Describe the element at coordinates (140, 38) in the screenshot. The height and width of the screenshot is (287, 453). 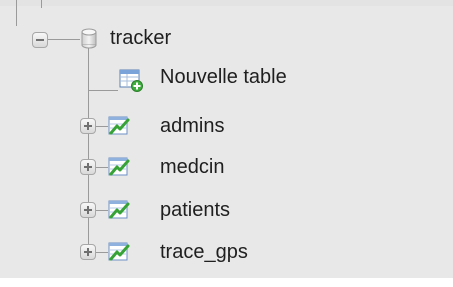
I see `database-name: tracker` at that location.